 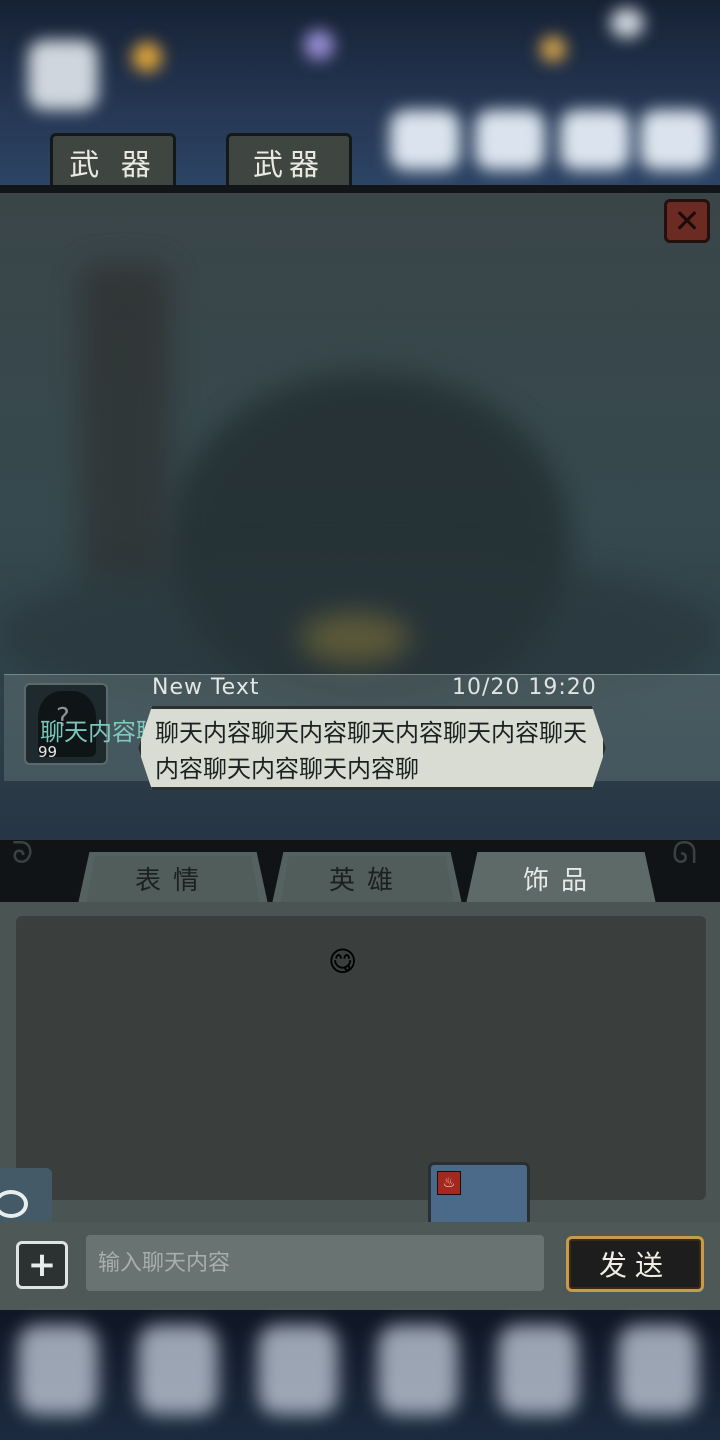 I want to click on plus-icon: +, so click(x=42, y=1265).